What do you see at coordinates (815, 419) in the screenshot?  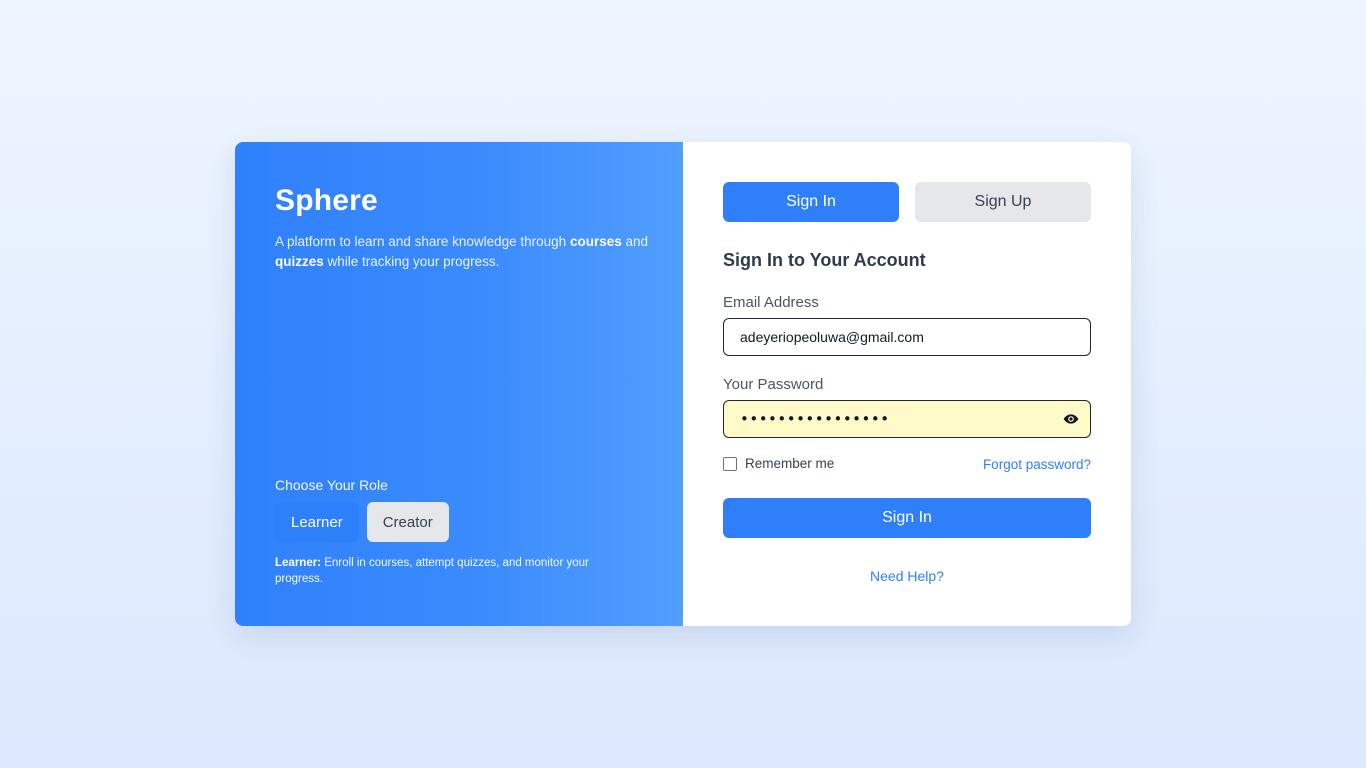 I see `password-value: ••••••••••••••••` at bounding box center [815, 419].